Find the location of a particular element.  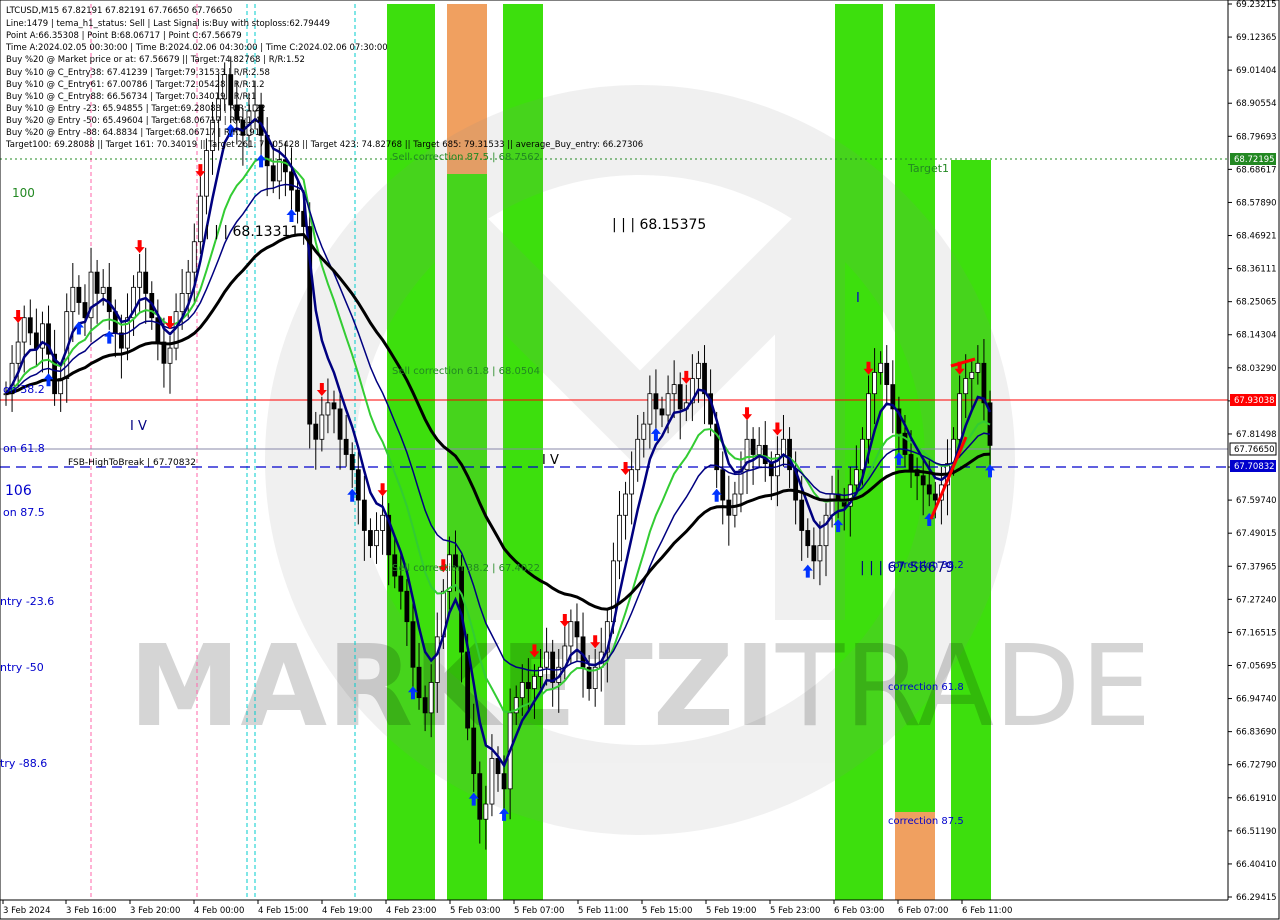

x-tick-label: 3 Feb 20:00 is located at coordinates (155, 911).